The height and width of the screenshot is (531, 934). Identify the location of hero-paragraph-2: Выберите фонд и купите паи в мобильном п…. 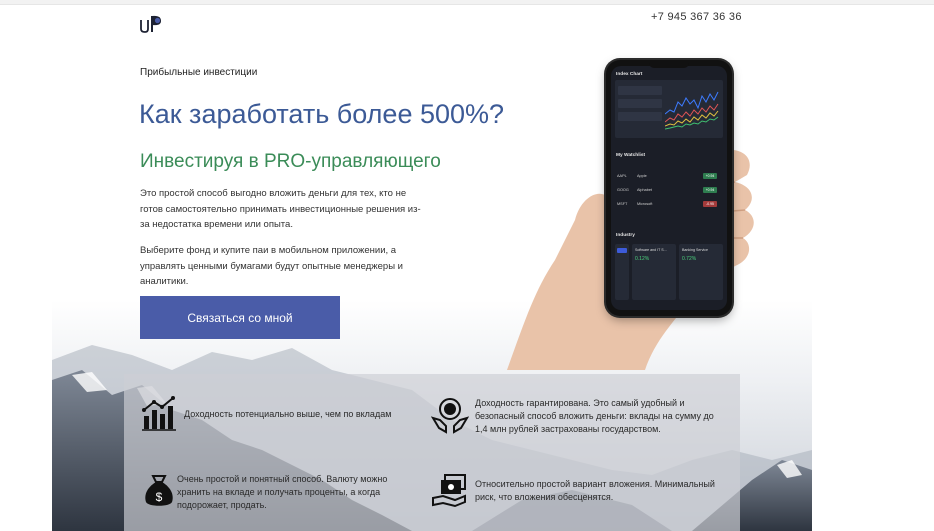
(271, 266).